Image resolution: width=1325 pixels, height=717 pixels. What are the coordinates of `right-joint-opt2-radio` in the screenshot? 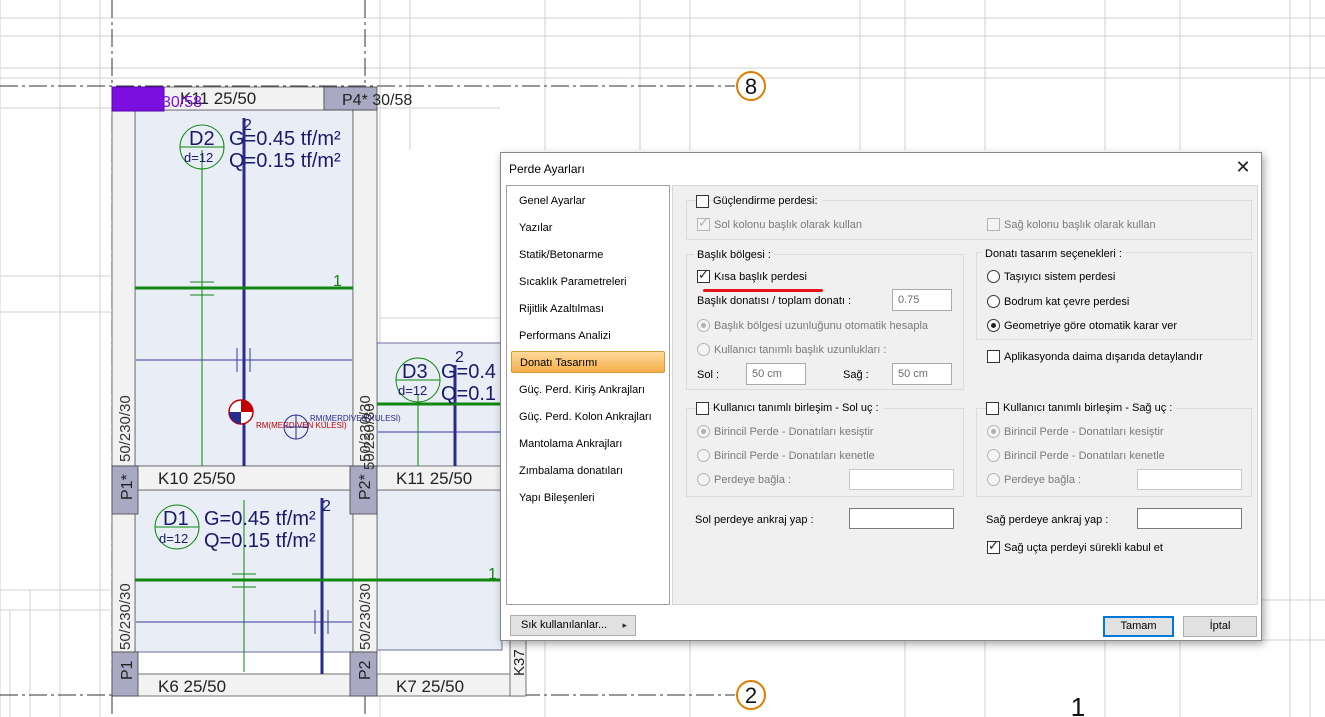 It's located at (993, 455).